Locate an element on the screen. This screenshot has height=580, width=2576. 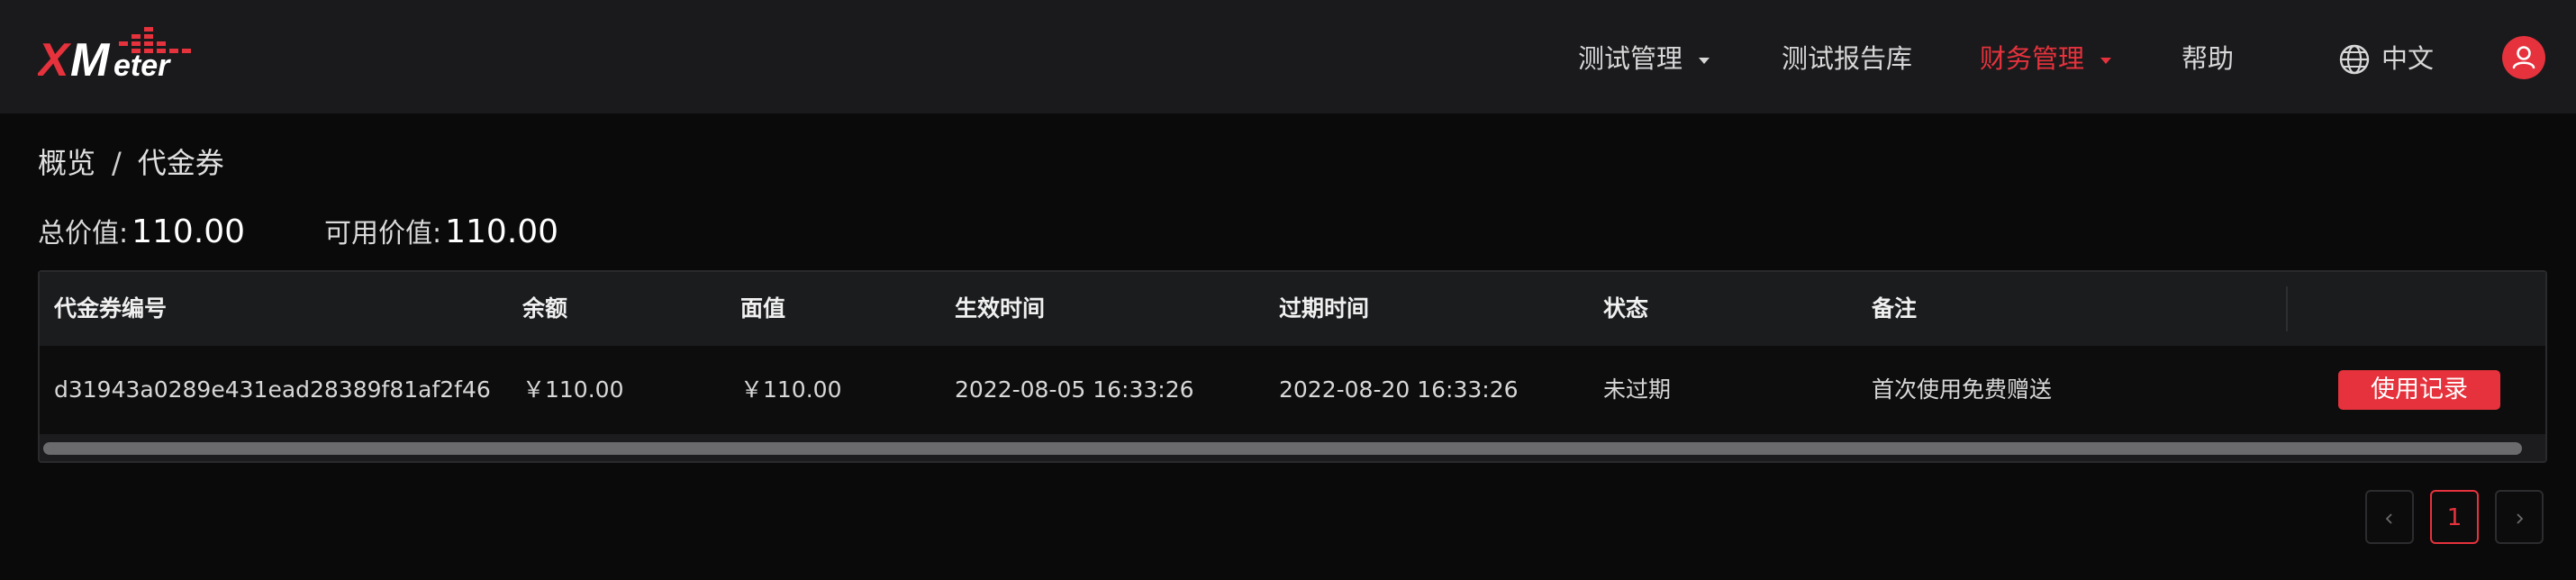
cell-effective-time: 2022-08-05 16:33:26 is located at coordinates (1074, 389).